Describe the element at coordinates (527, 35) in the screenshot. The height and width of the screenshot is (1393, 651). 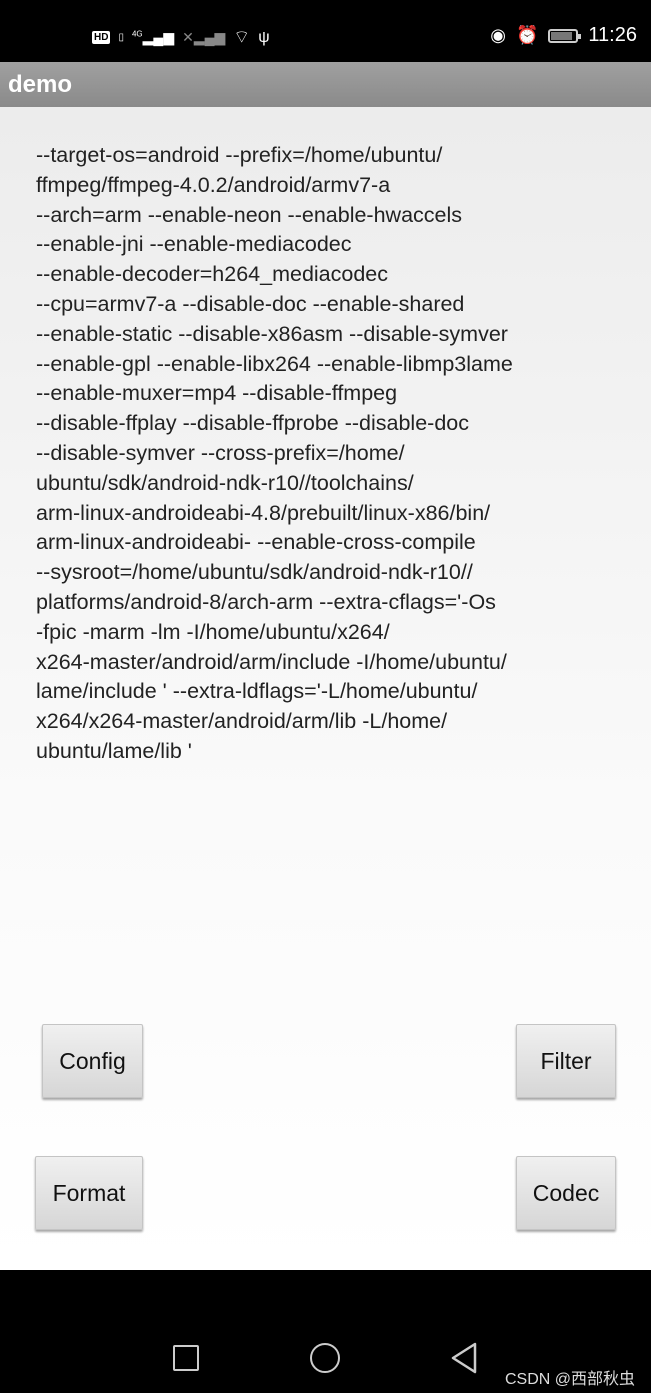
I see `alarm-icon: ⏰` at that location.